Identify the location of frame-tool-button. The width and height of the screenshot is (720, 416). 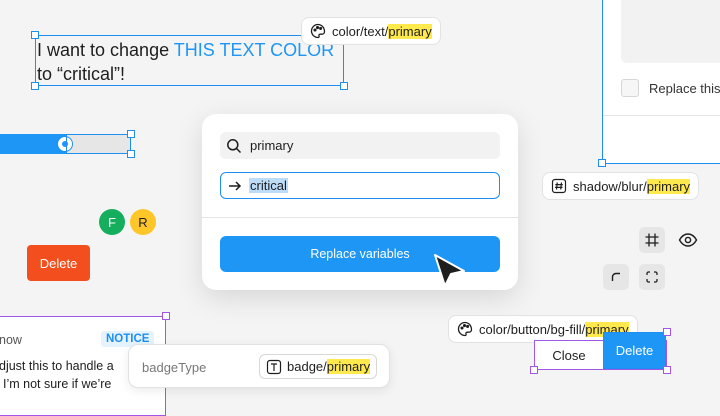
(652, 240).